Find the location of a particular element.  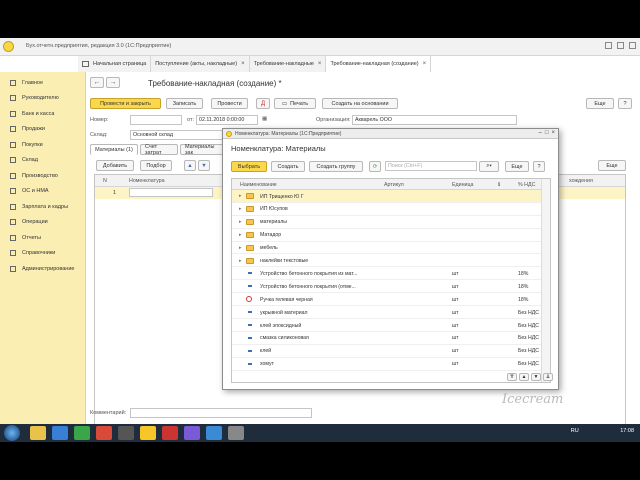

forward-button: → is located at coordinates (113, 82).